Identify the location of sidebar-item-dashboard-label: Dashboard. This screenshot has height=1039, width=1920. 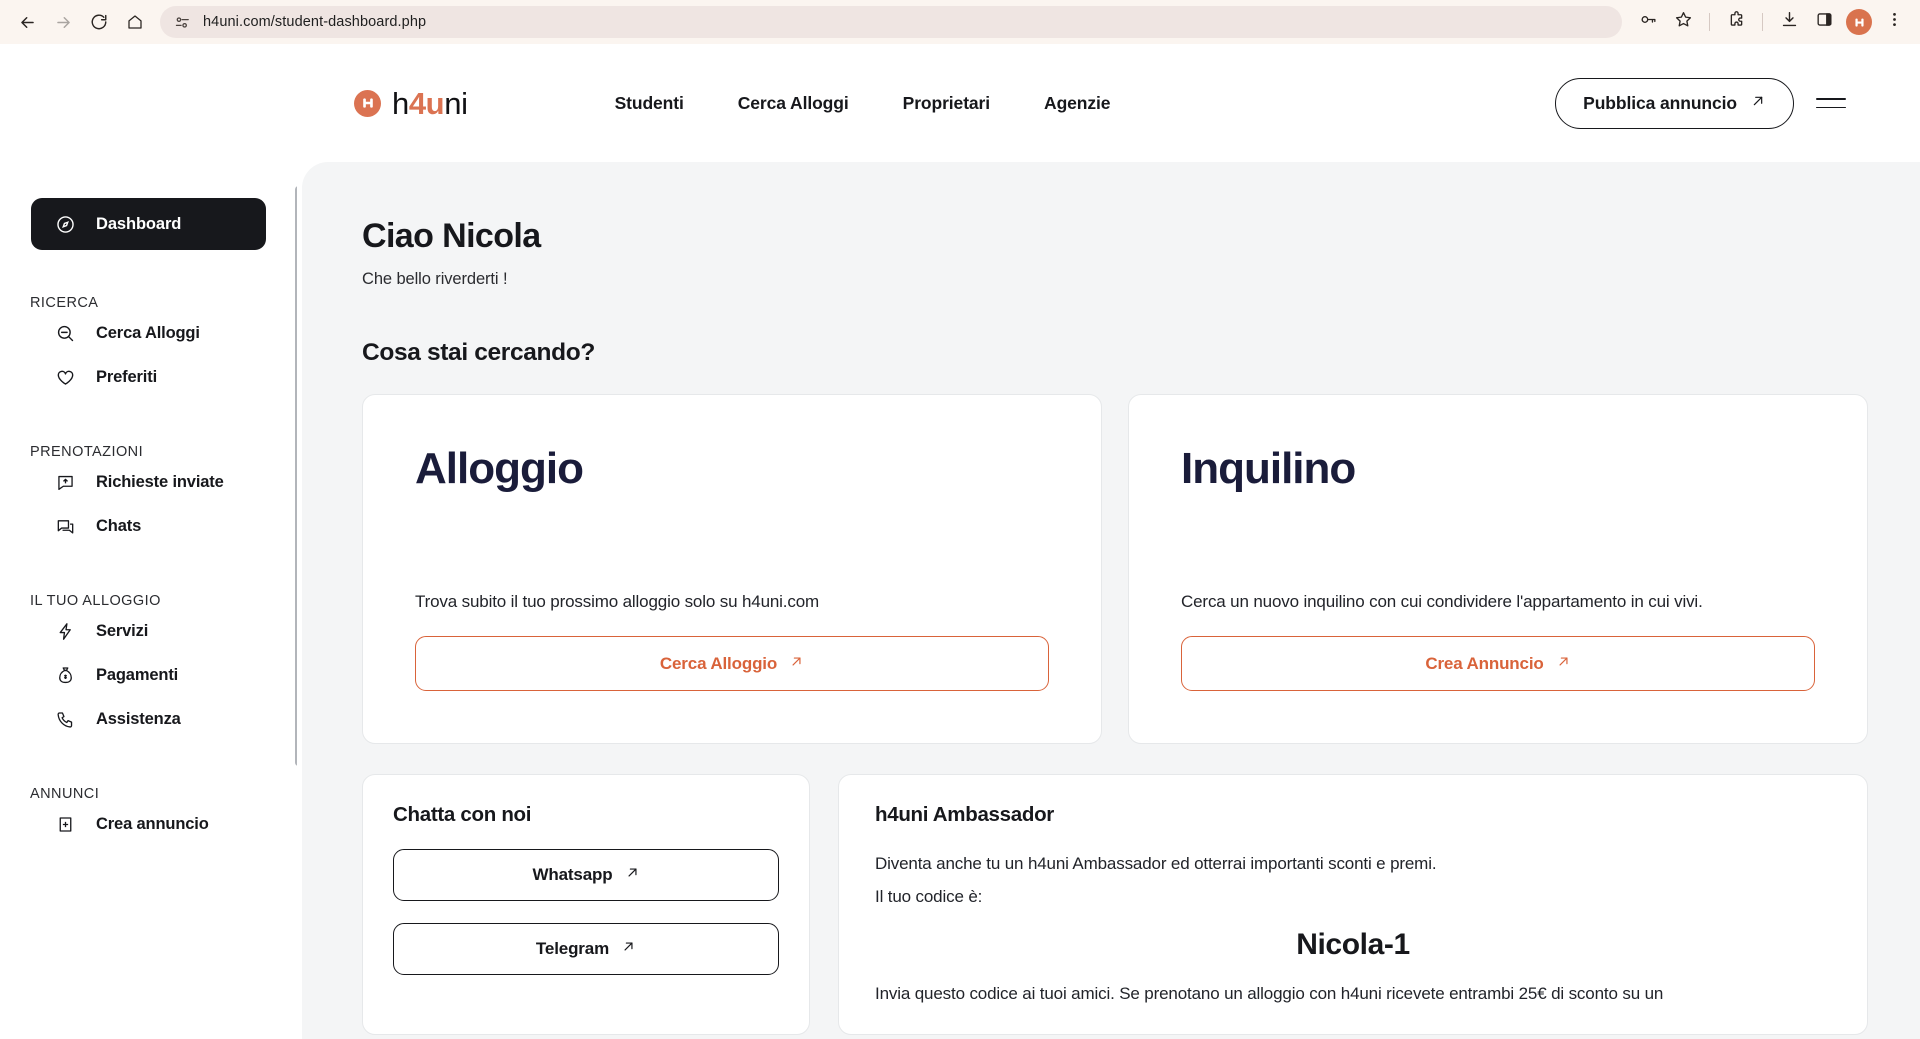
(139, 223).